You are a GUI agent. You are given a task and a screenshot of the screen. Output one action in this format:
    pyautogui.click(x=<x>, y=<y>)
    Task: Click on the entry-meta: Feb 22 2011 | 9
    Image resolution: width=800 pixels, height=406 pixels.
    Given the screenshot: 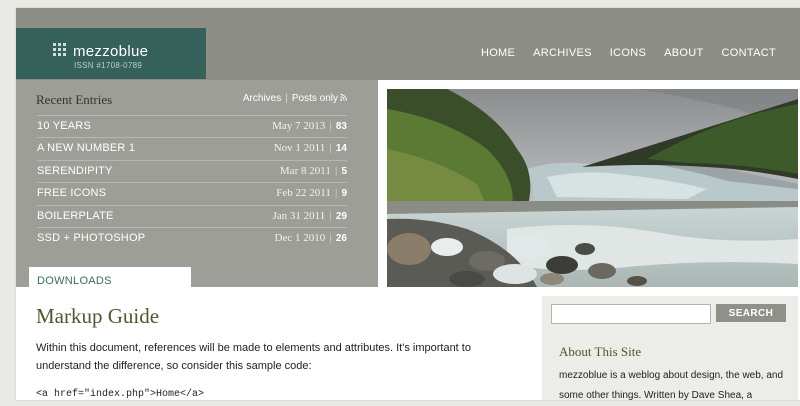 What is the action you would take?
    pyautogui.click(x=311, y=193)
    